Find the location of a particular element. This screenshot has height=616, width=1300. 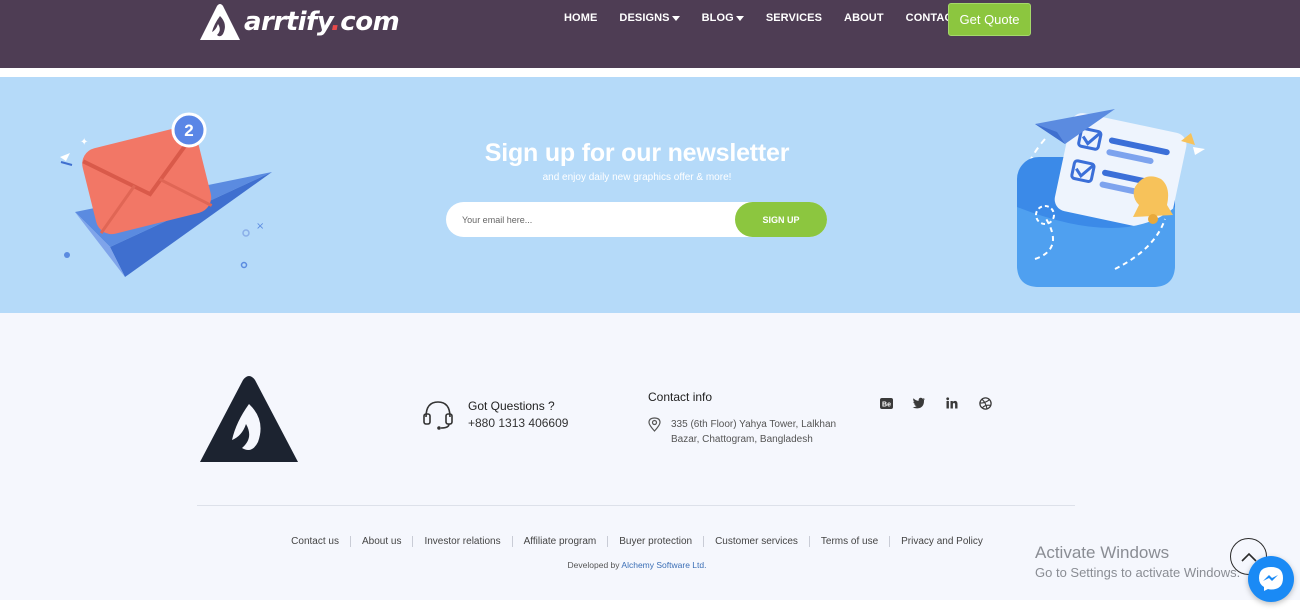

developer-credit-prefix: Developed by is located at coordinates (593, 565).